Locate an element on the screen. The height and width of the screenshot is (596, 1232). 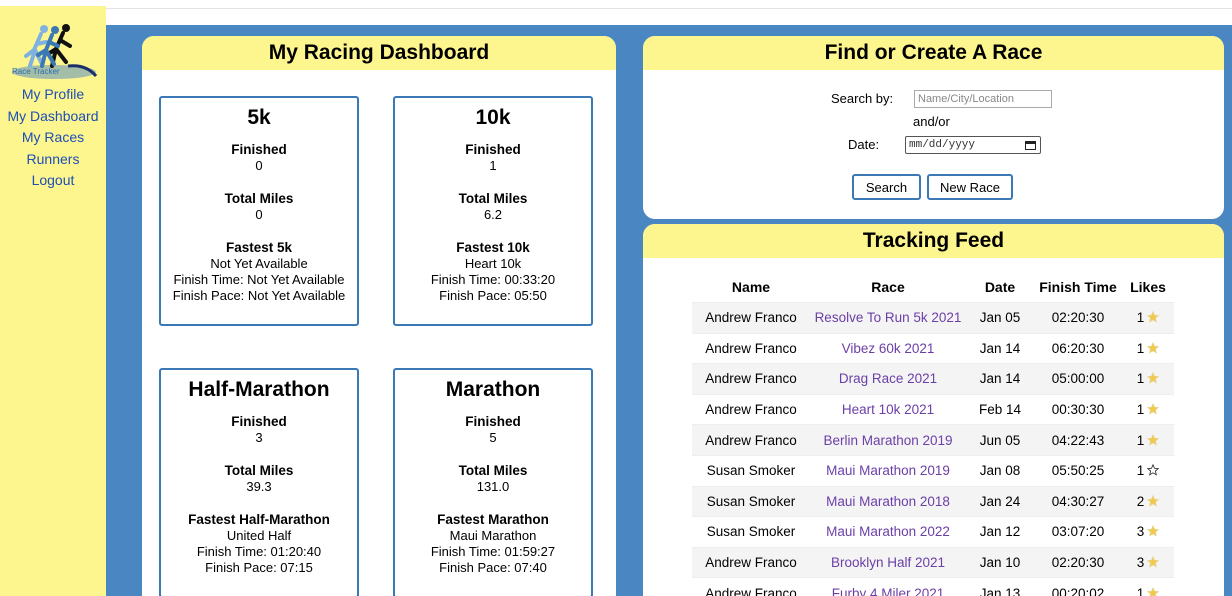
cell-race-date: Jan 10 is located at coordinates (1000, 562).